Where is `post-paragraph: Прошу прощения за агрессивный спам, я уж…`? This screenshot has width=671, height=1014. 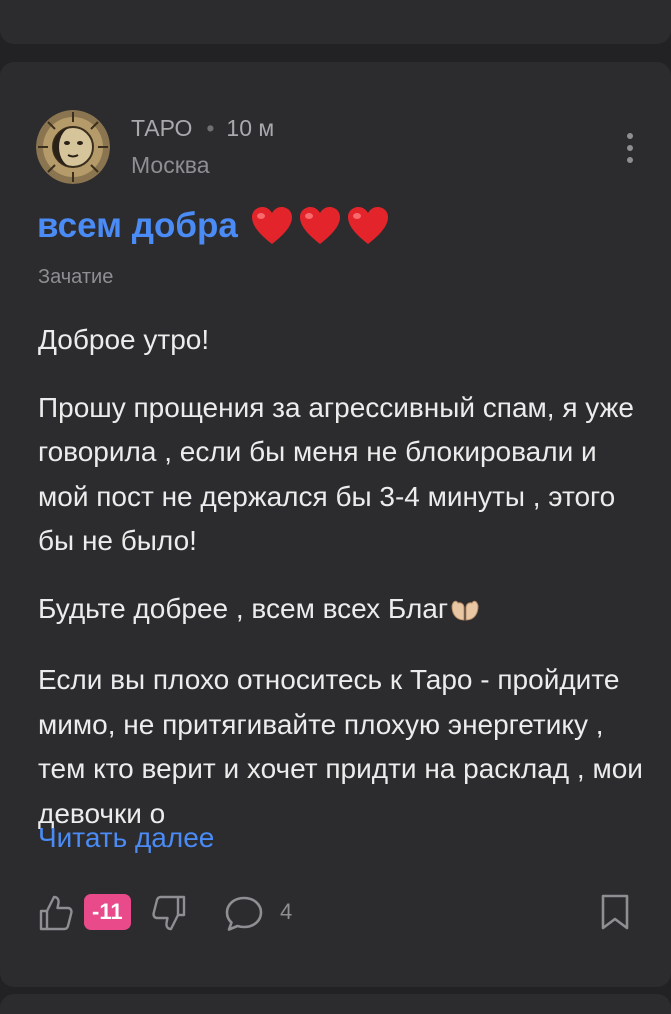 post-paragraph: Прошу прощения за агрессивный спам, я уж… is located at coordinates (336, 474).